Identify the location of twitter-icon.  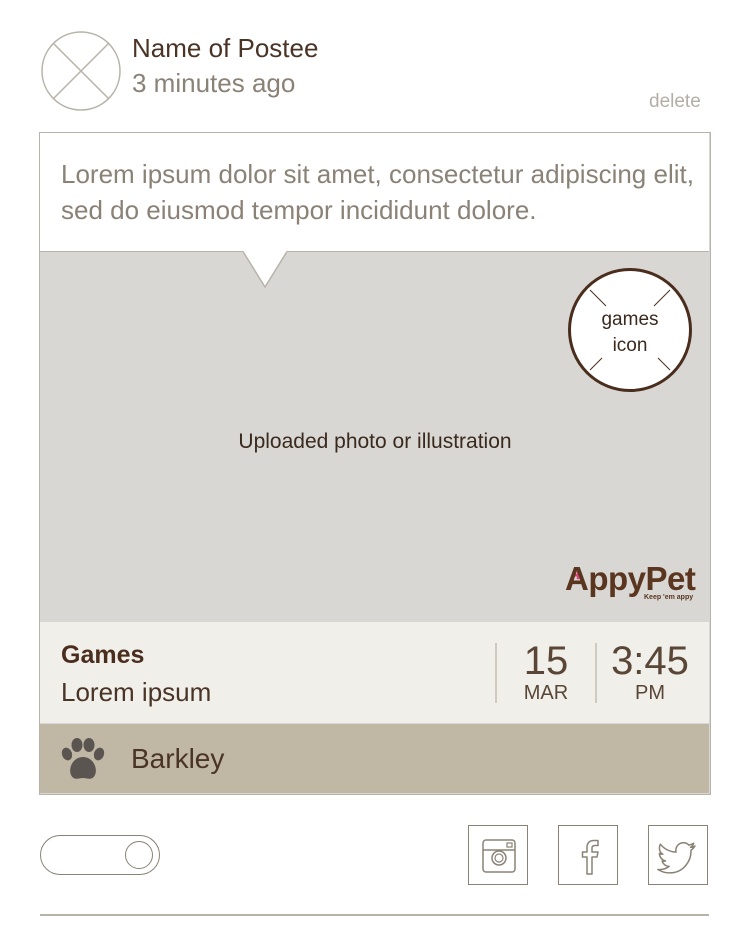
(676, 858).